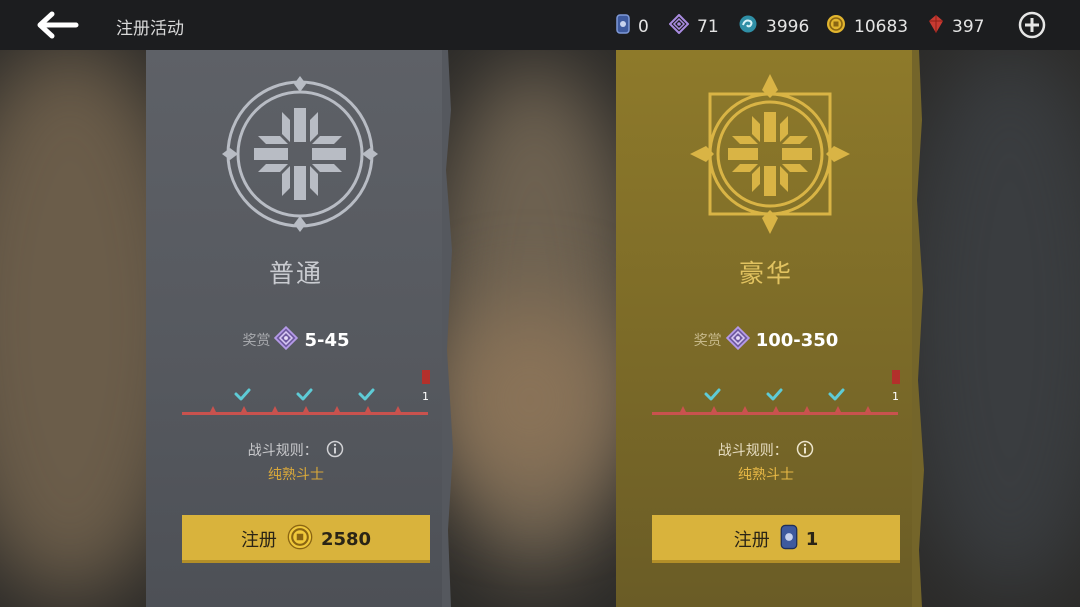  What do you see at coordinates (708, 26) in the screenshot?
I see `currency-value: 71` at bounding box center [708, 26].